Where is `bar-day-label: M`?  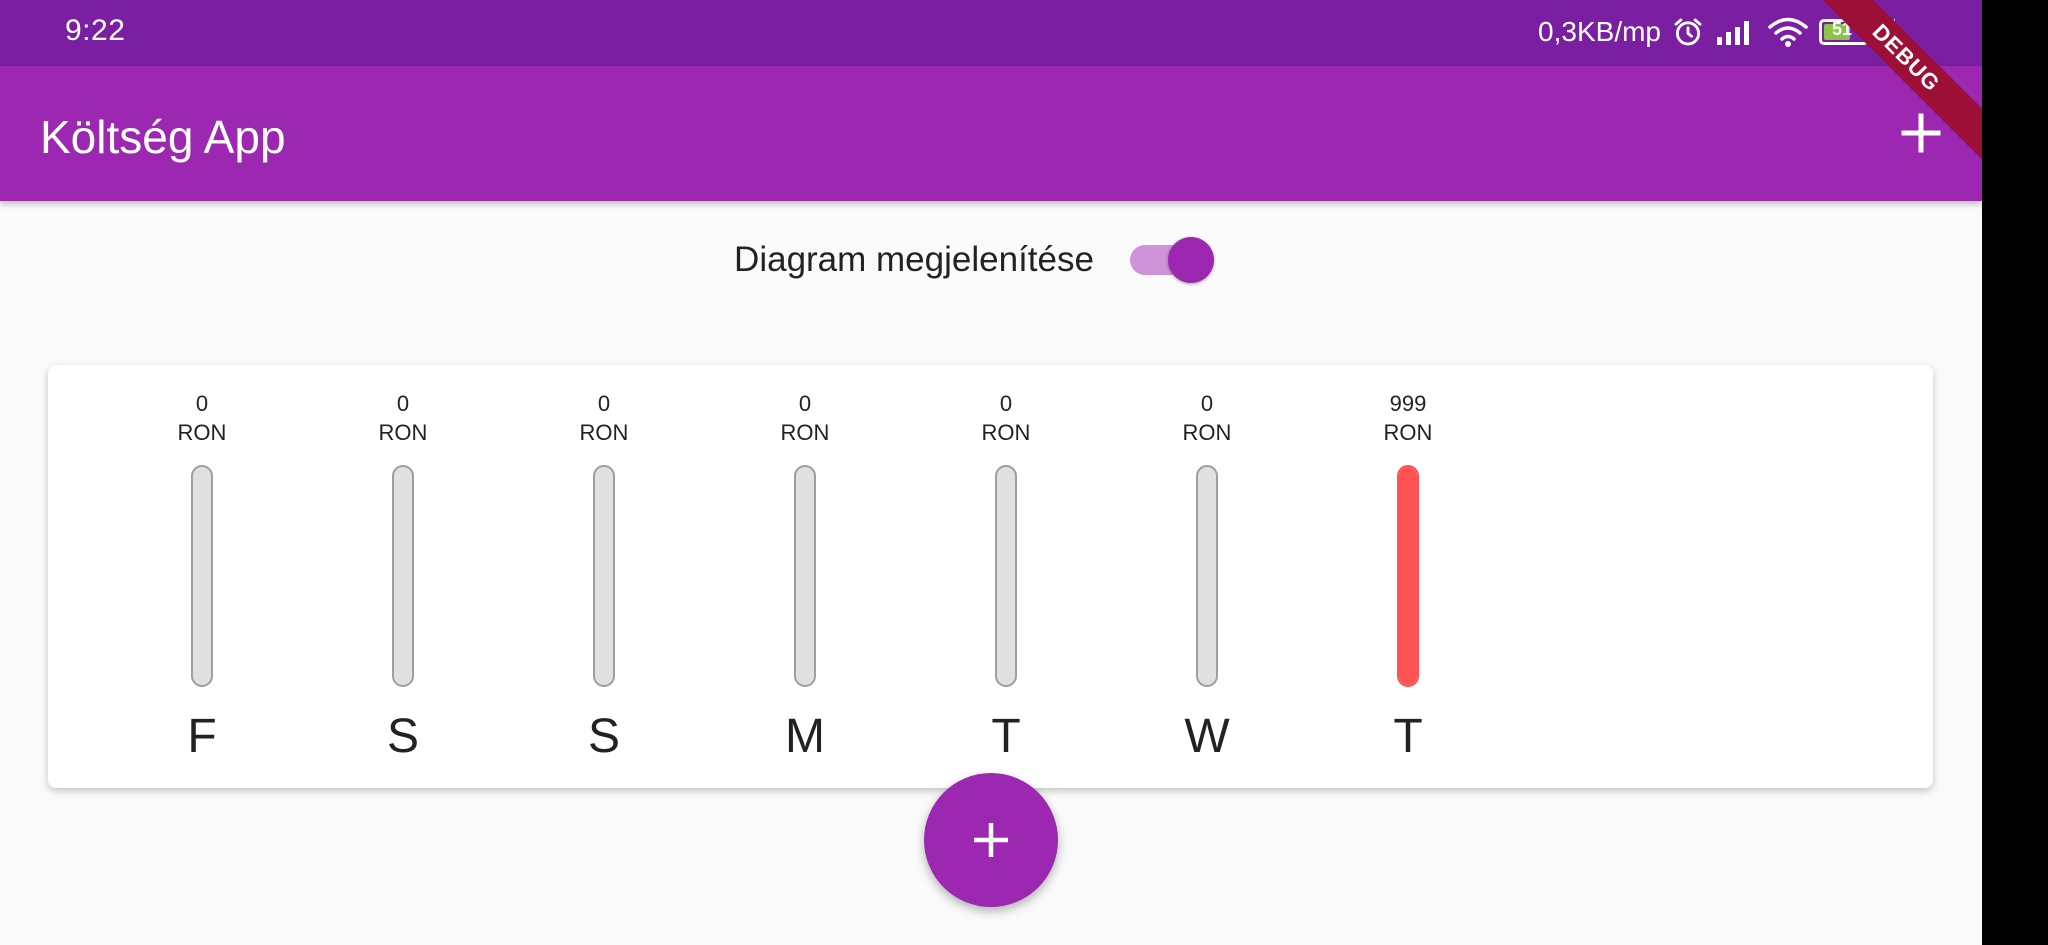 bar-day-label: M is located at coordinates (805, 736).